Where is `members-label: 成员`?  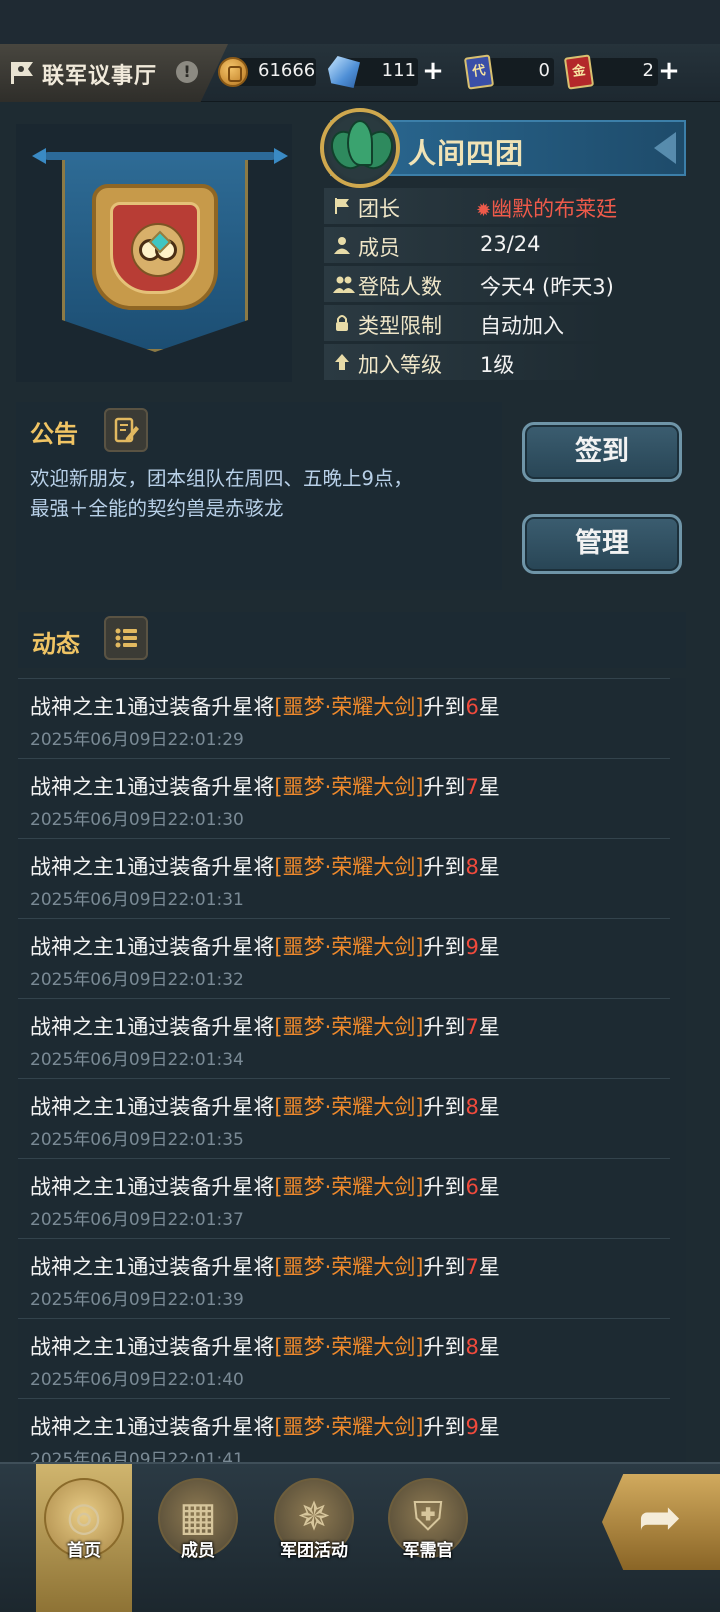
members-label: 成员 is located at coordinates (379, 248).